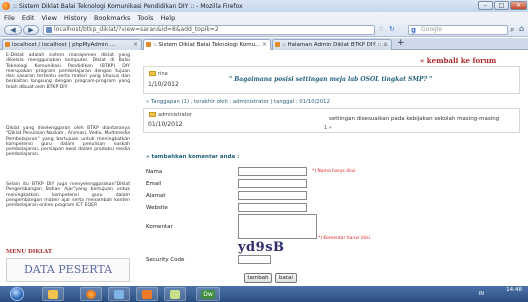 The width and height of the screenshot is (528, 302). Describe the element at coordinates (272, 171) in the screenshot. I see `name-field` at that location.